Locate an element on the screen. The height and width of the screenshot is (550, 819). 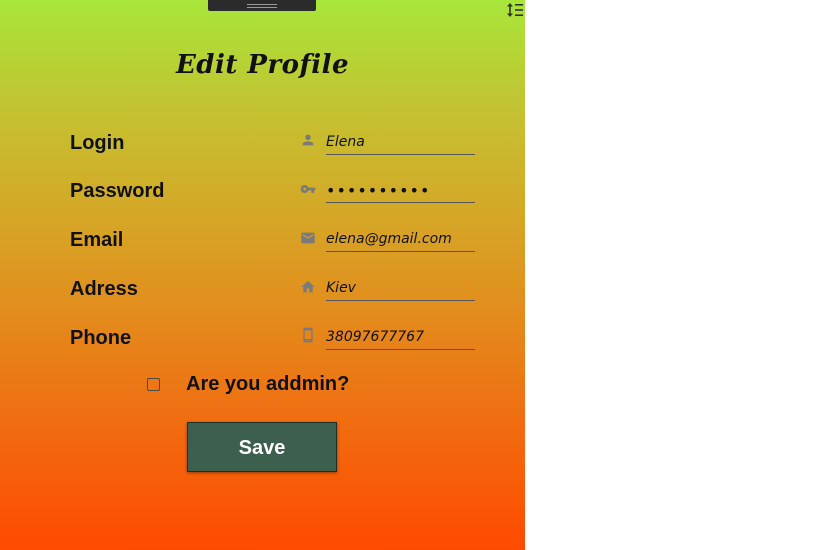
home-icon is located at coordinates (308, 287).